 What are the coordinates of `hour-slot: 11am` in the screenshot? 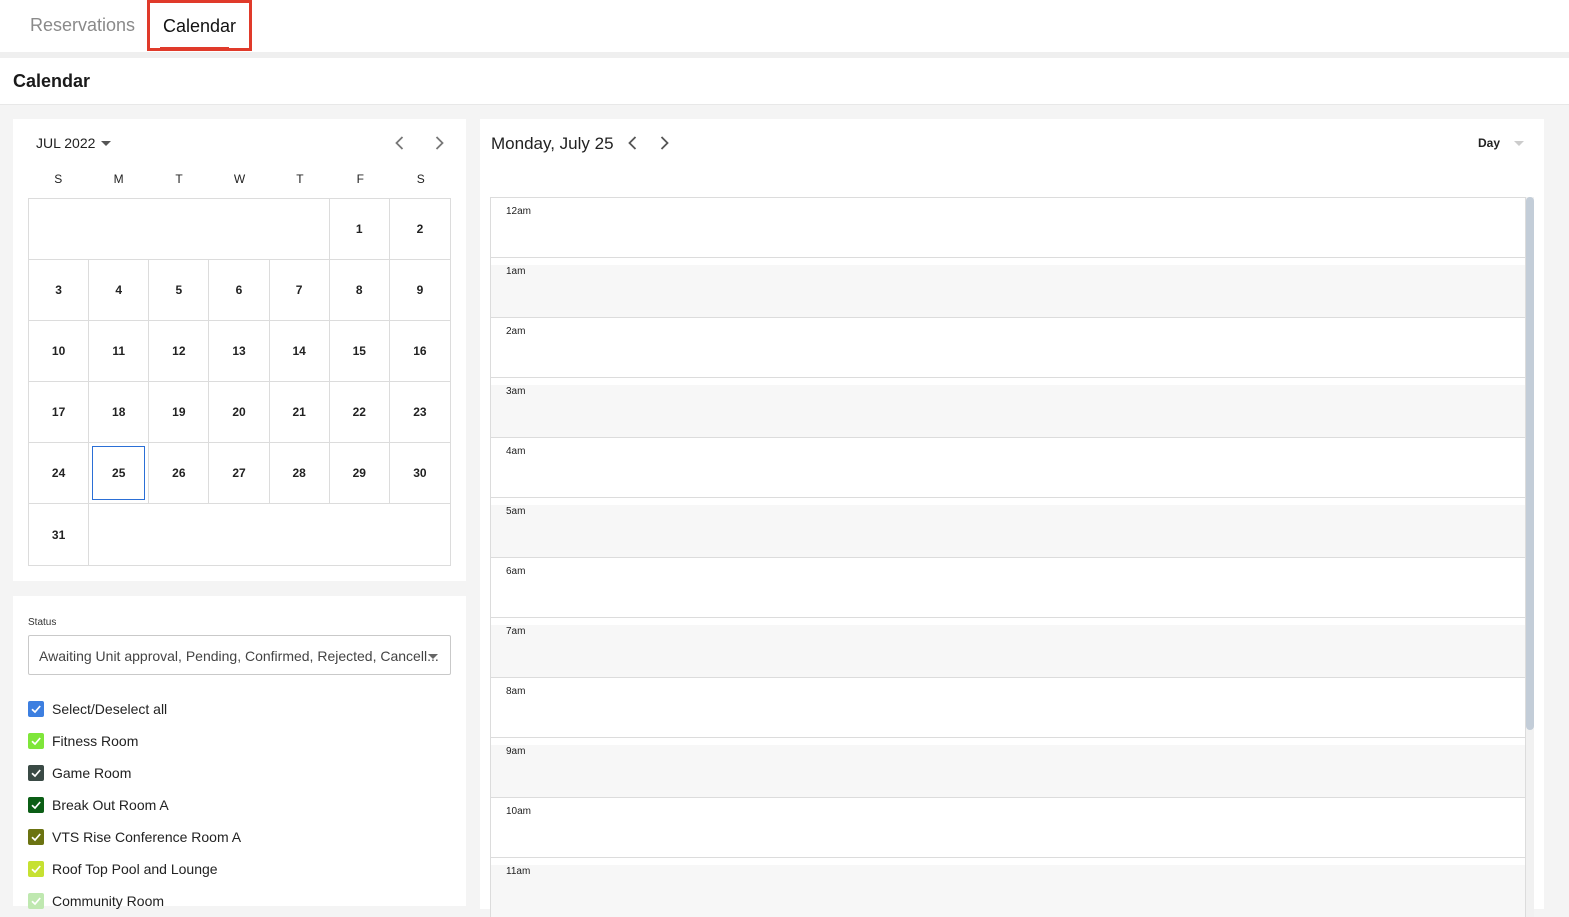 It's located at (1008, 887).